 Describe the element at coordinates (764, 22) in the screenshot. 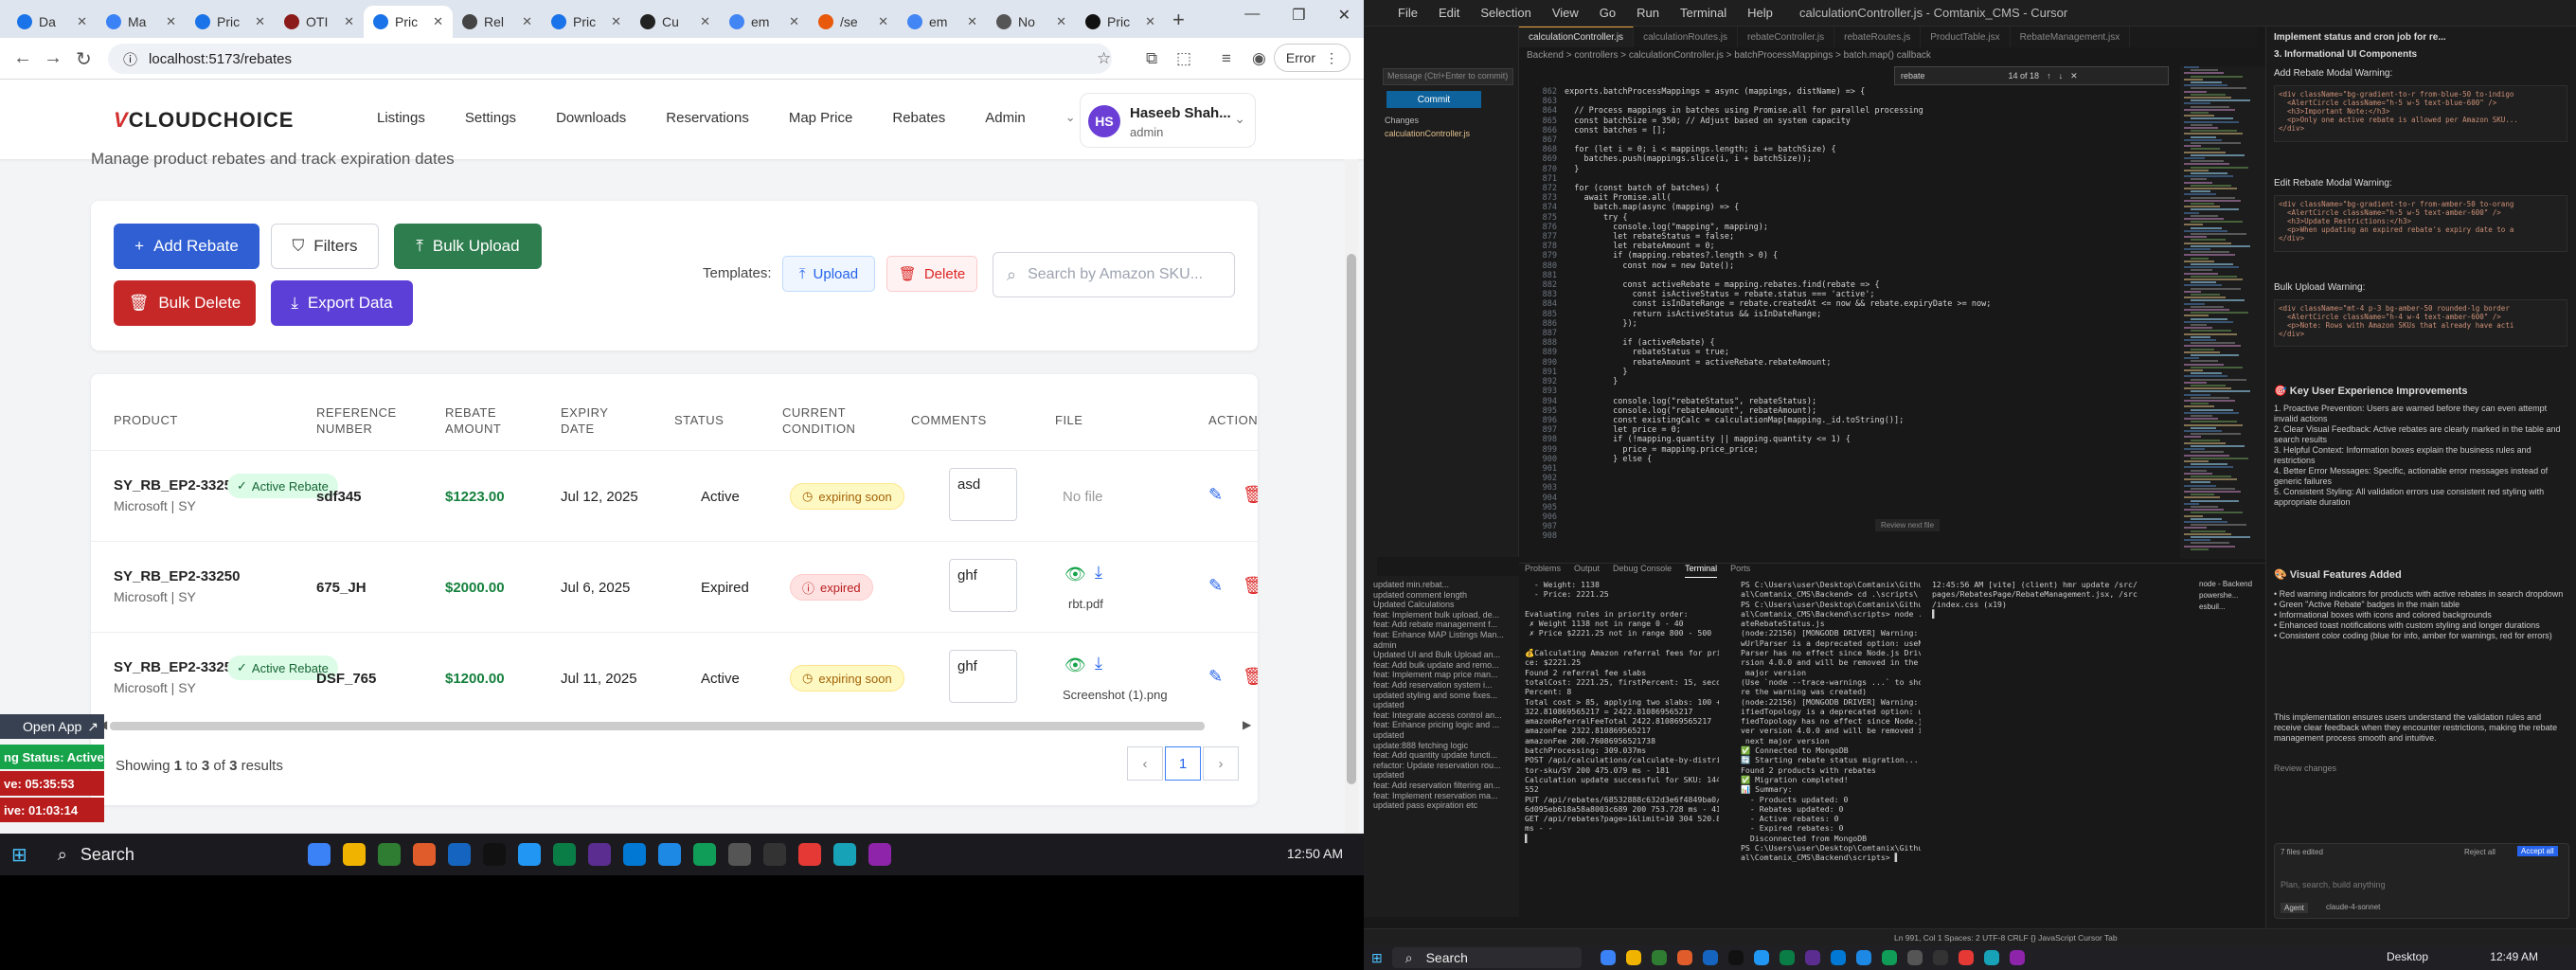

I see `browser-tab: em ✕` at that location.